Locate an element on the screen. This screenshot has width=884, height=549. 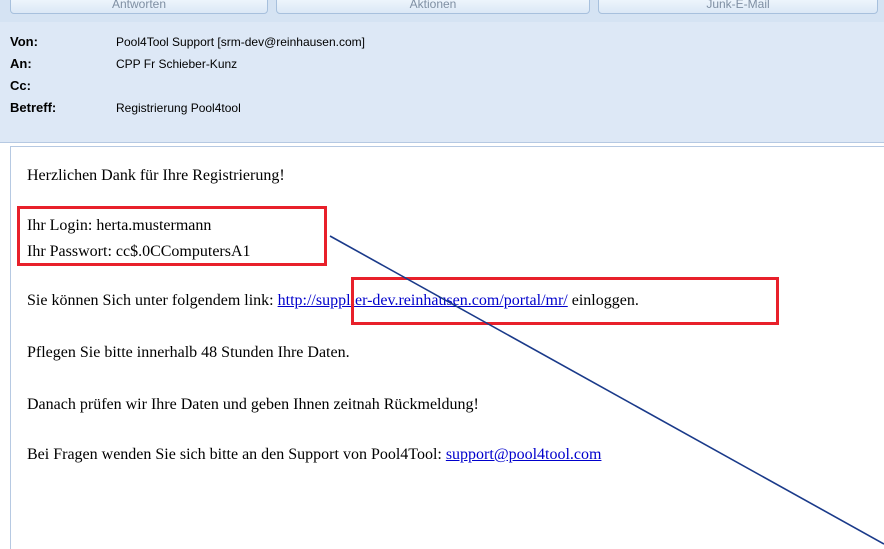
link-prefix: Sie können Sich unter folgendem link: is located at coordinates (152, 300).